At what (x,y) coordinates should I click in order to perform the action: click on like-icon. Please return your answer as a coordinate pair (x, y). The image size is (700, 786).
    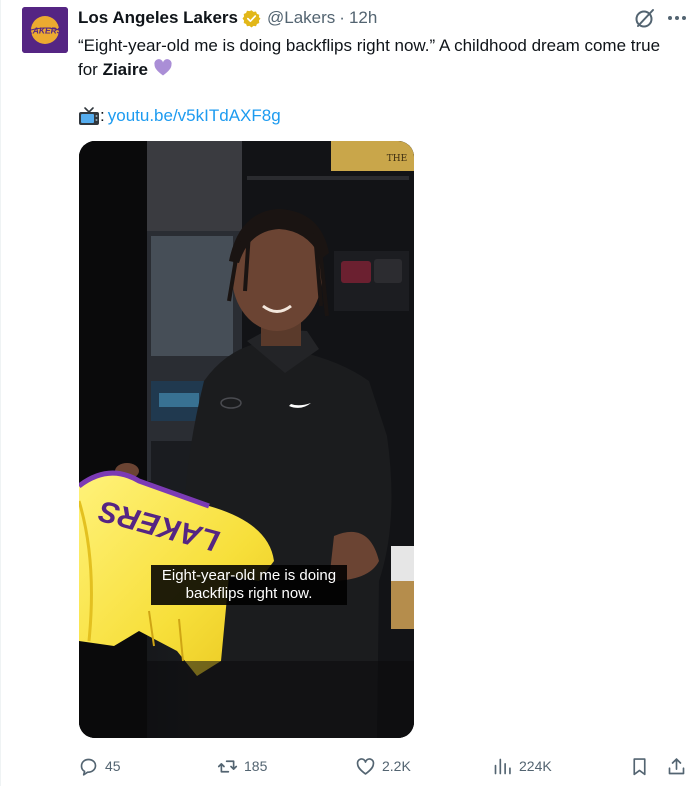
    Looking at the image, I should click on (365, 766).